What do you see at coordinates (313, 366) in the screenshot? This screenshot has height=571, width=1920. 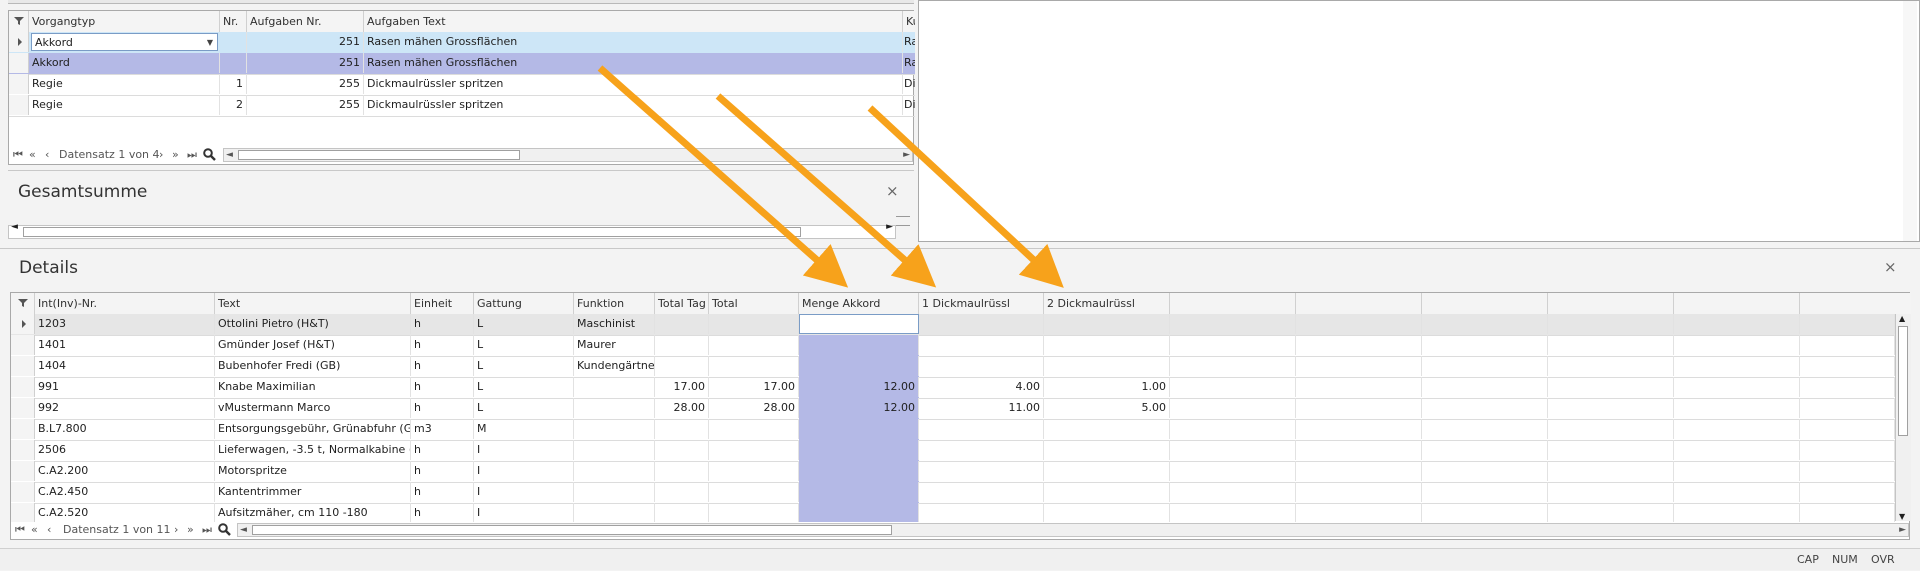 I see `cell-text: Bubenhofer Fredi (GB)` at bounding box center [313, 366].